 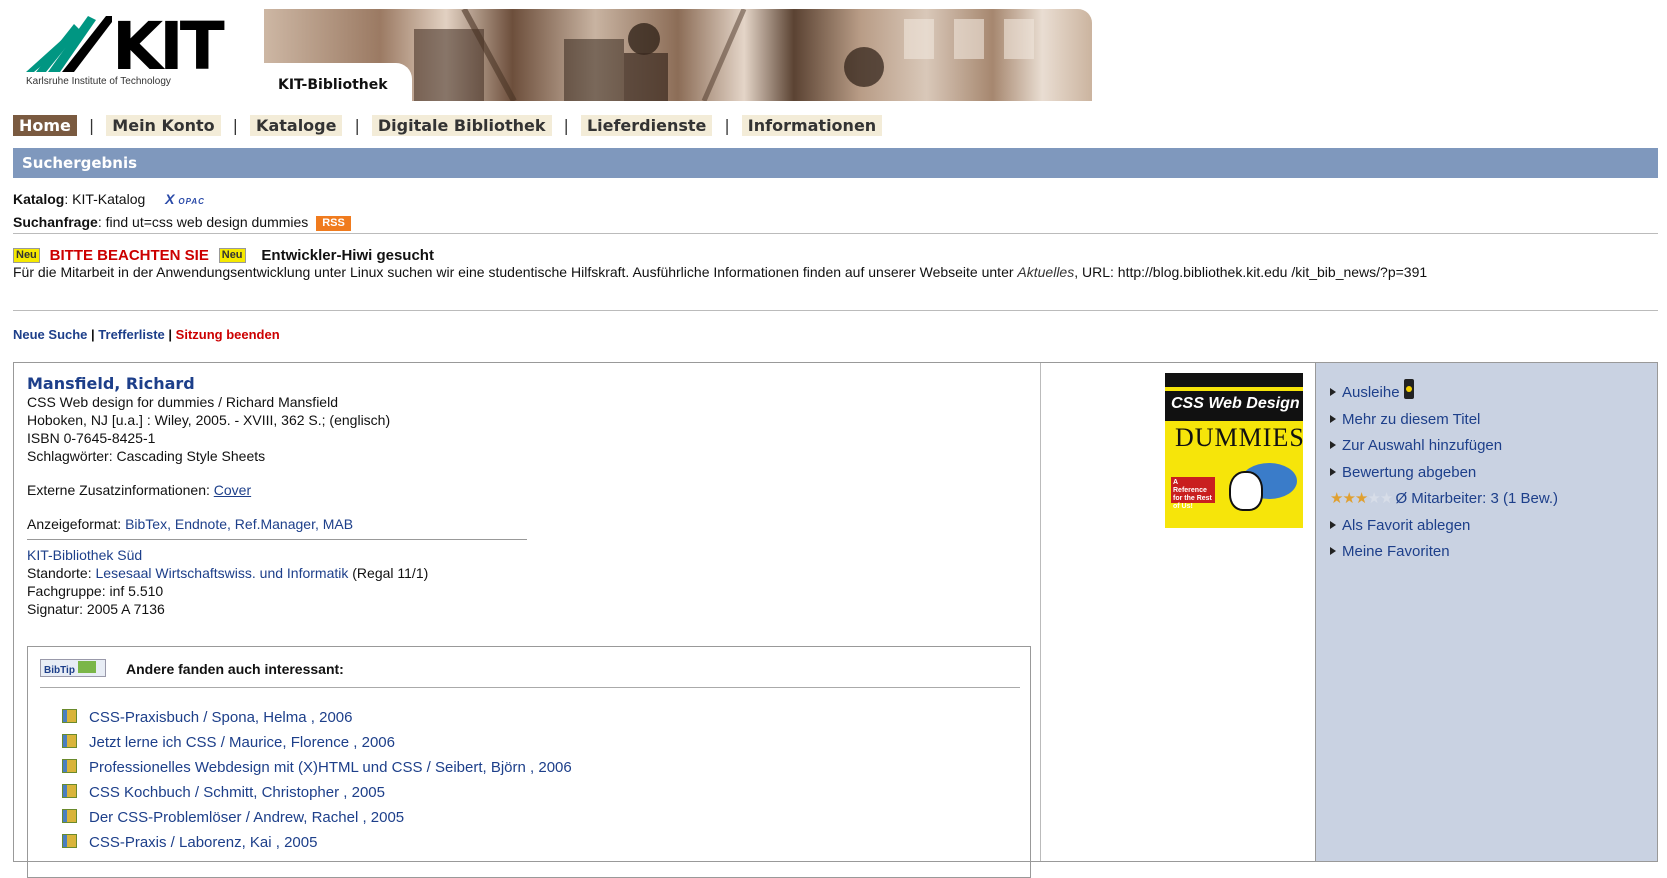 I want to click on bibtip-item: CSS-Praxis / Laborenz, Kai , 2005, so click(x=317, y=842).